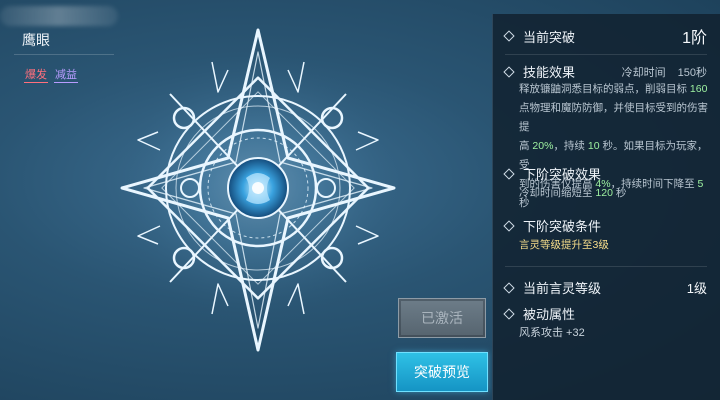 This screenshot has height=400, width=720. What do you see at coordinates (613, 117) in the screenshot?
I see `desc-text: 点物理和魔防防御，并使目标受到的伤害提` at bounding box center [613, 117].